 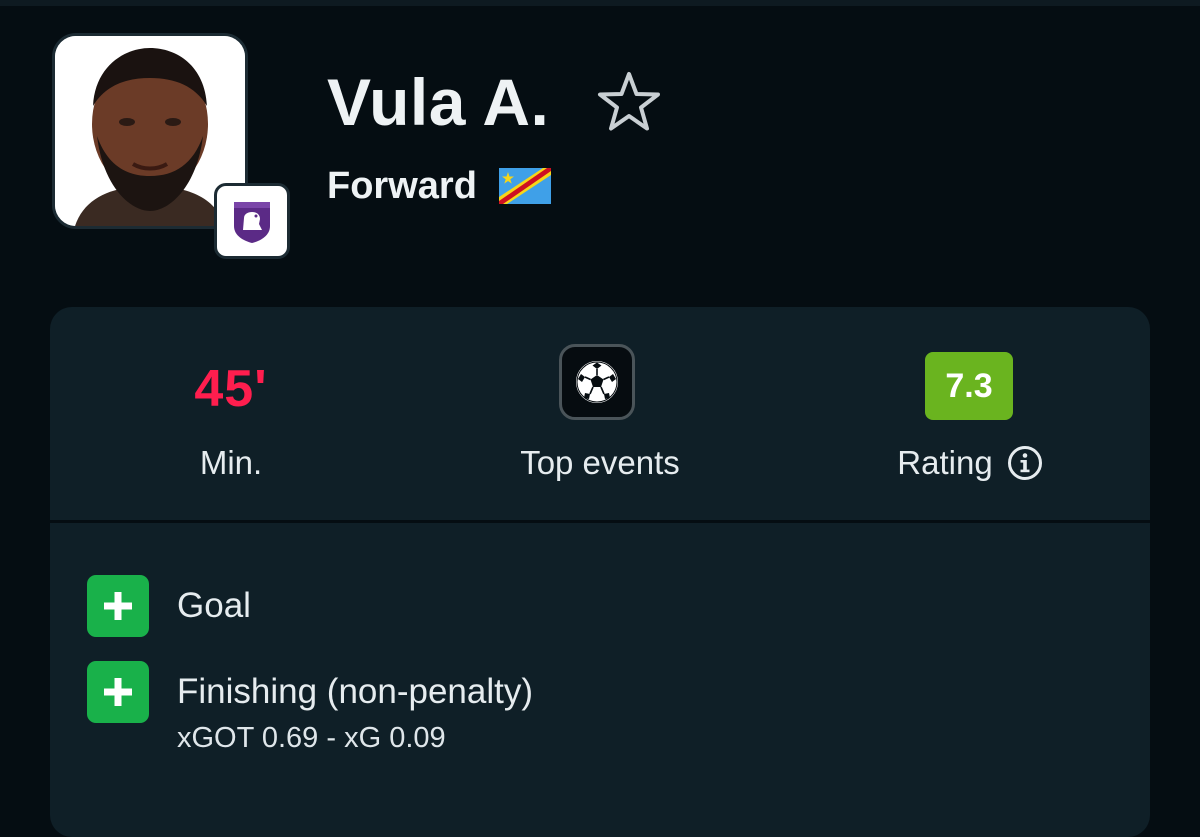 What do you see at coordinates (311, 738) in the screenshot?
I see `event-detail: xGOT 0.69 - xG 0.09` at bounding box center [311, 738].